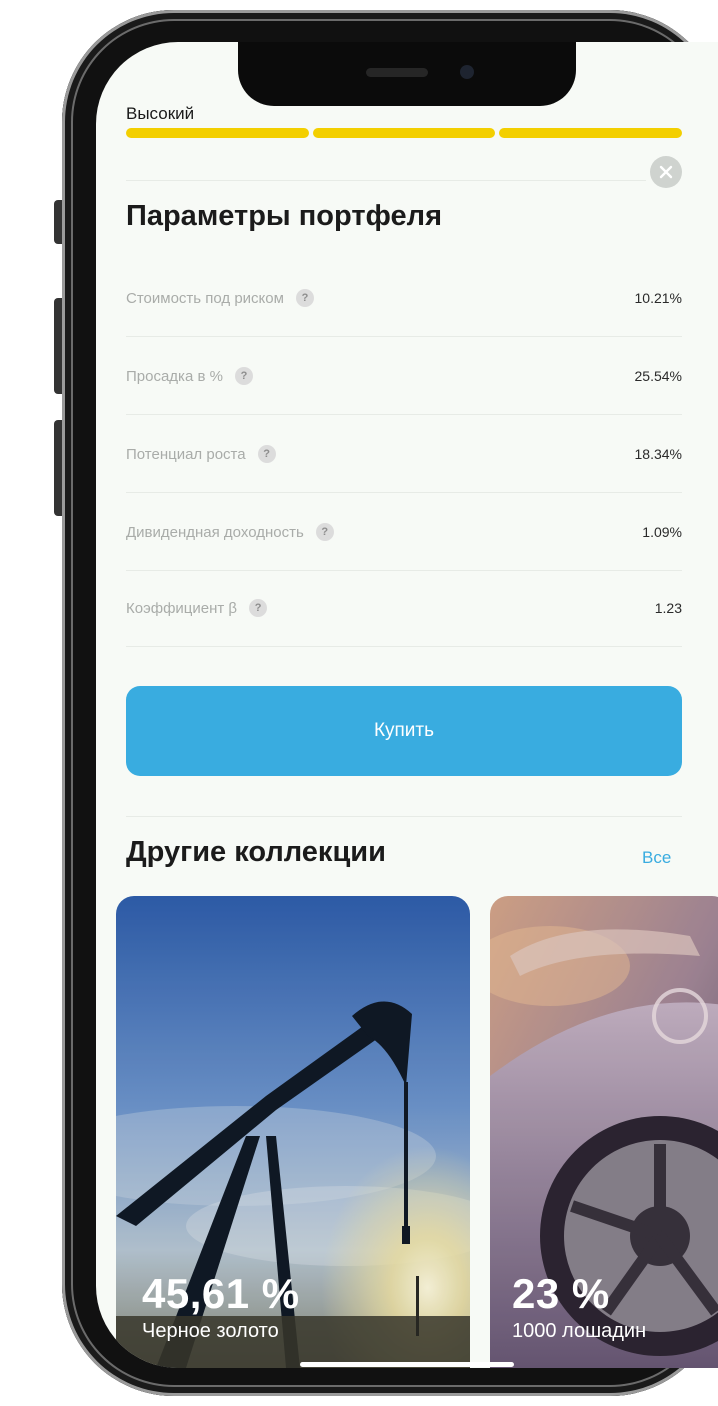  What do you see at coordinates (186, 454) in the screenshot?
I see `param-label: Потенциал роста` at bounding box center [186, 454].